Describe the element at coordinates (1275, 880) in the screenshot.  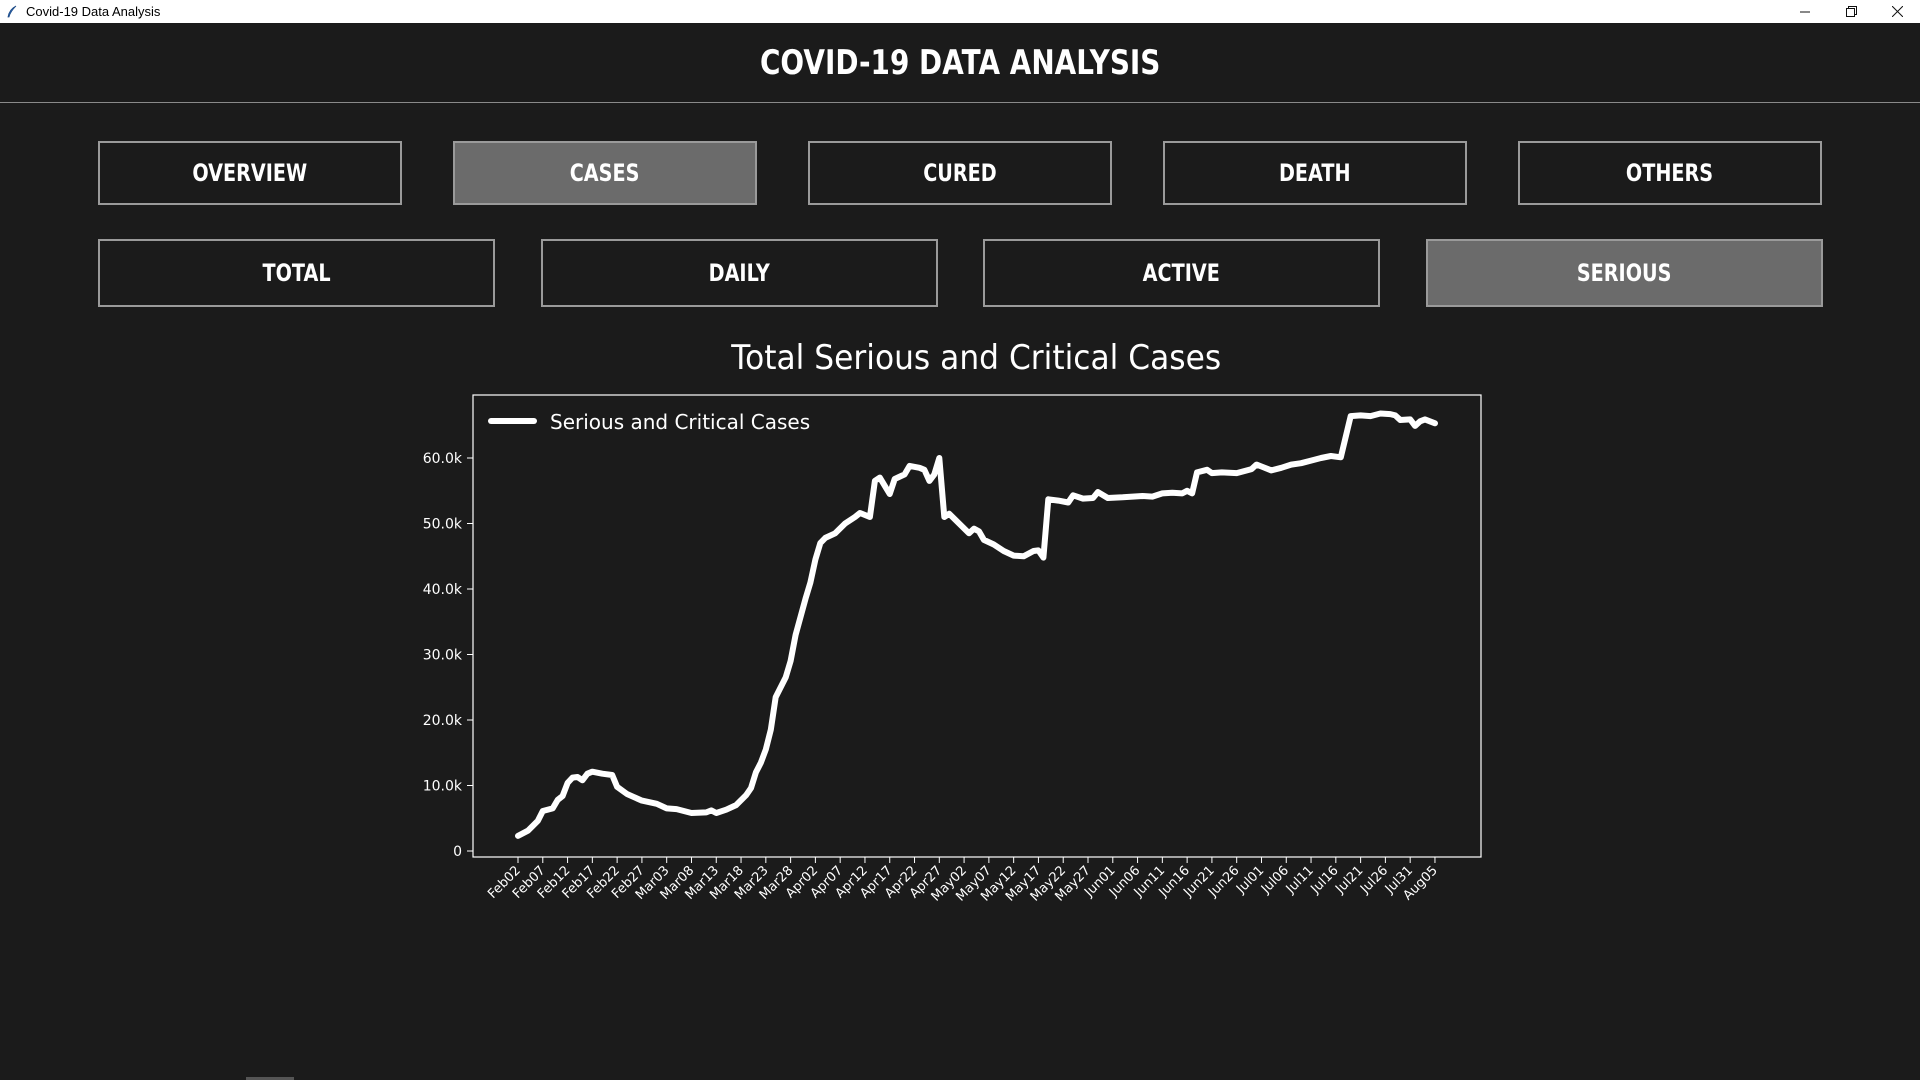
I see `x-tick-label: Jul06` at that location.